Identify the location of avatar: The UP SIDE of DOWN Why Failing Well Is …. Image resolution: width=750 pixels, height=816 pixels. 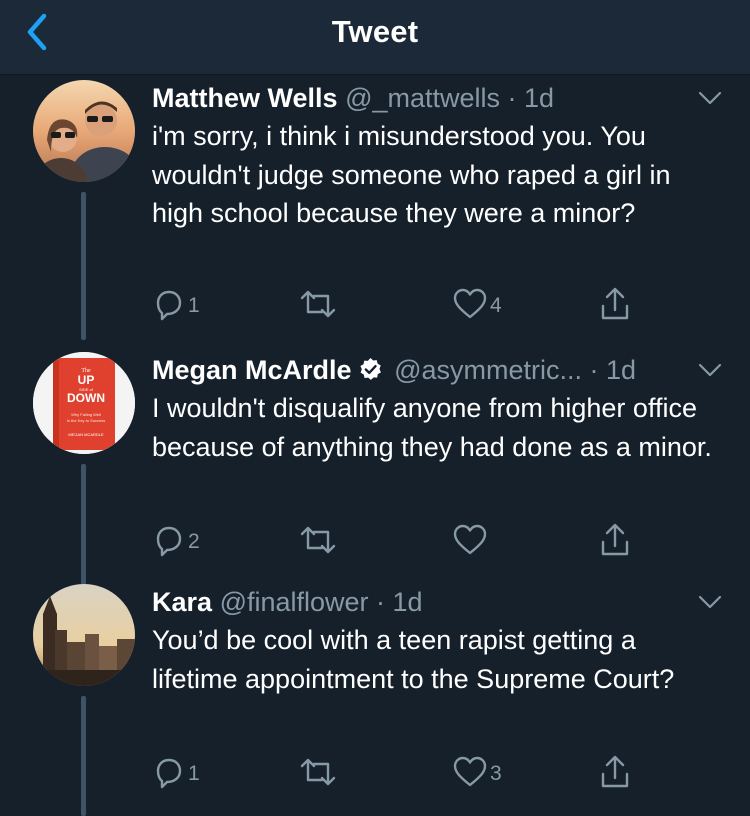
(84, 403).